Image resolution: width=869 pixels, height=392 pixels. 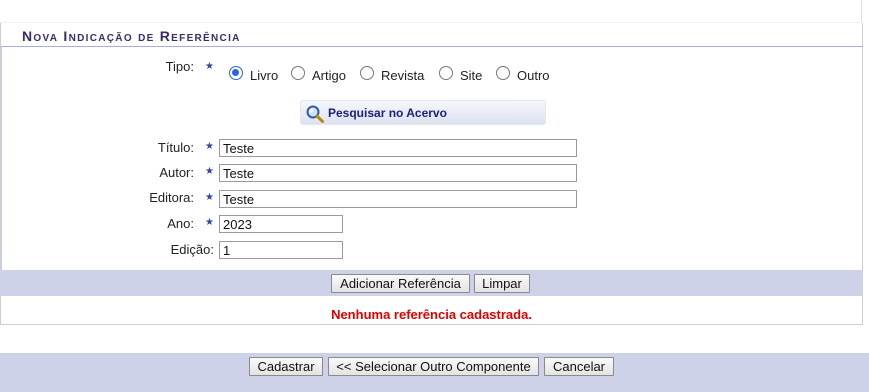 What do you see at coordinates (433, 366) in the screenshot?
I see `select-other-component-button: << Selecionar Outro Componente` at bounding box center [433, 366].